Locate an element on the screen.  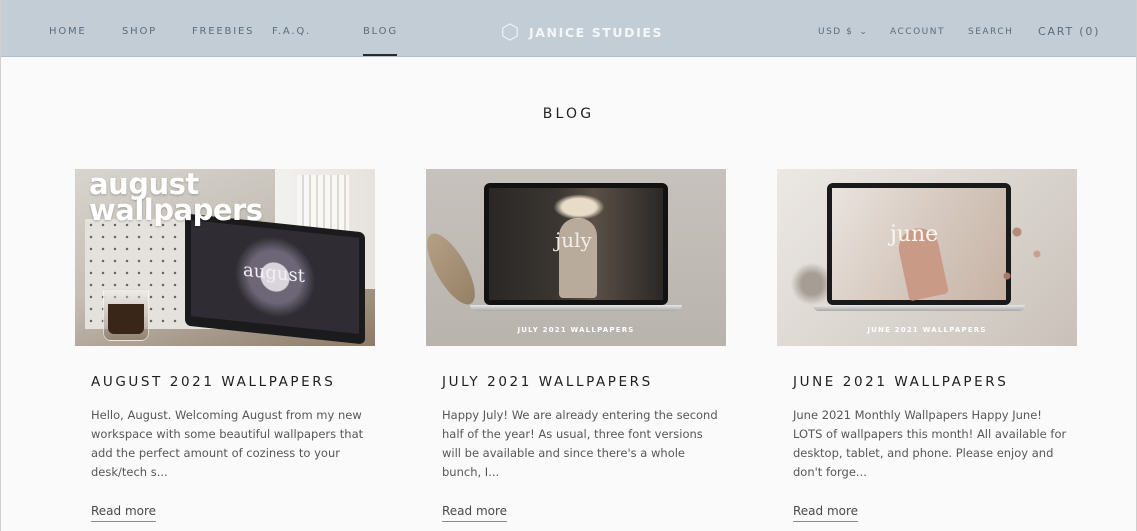
nav-home: HOME is located at coordinates (68, 31).